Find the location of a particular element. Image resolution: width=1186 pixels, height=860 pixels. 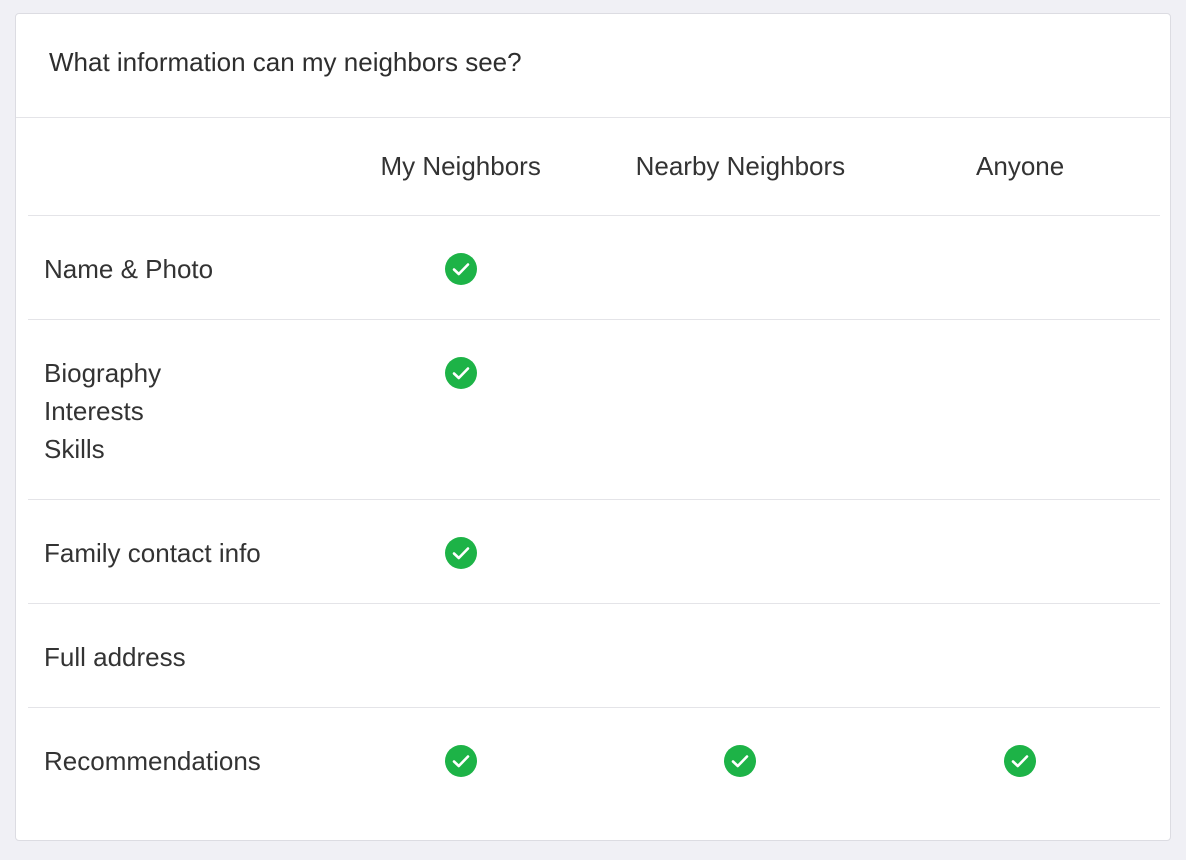

row-label-line: Interests is located at coordinates (94, 411).